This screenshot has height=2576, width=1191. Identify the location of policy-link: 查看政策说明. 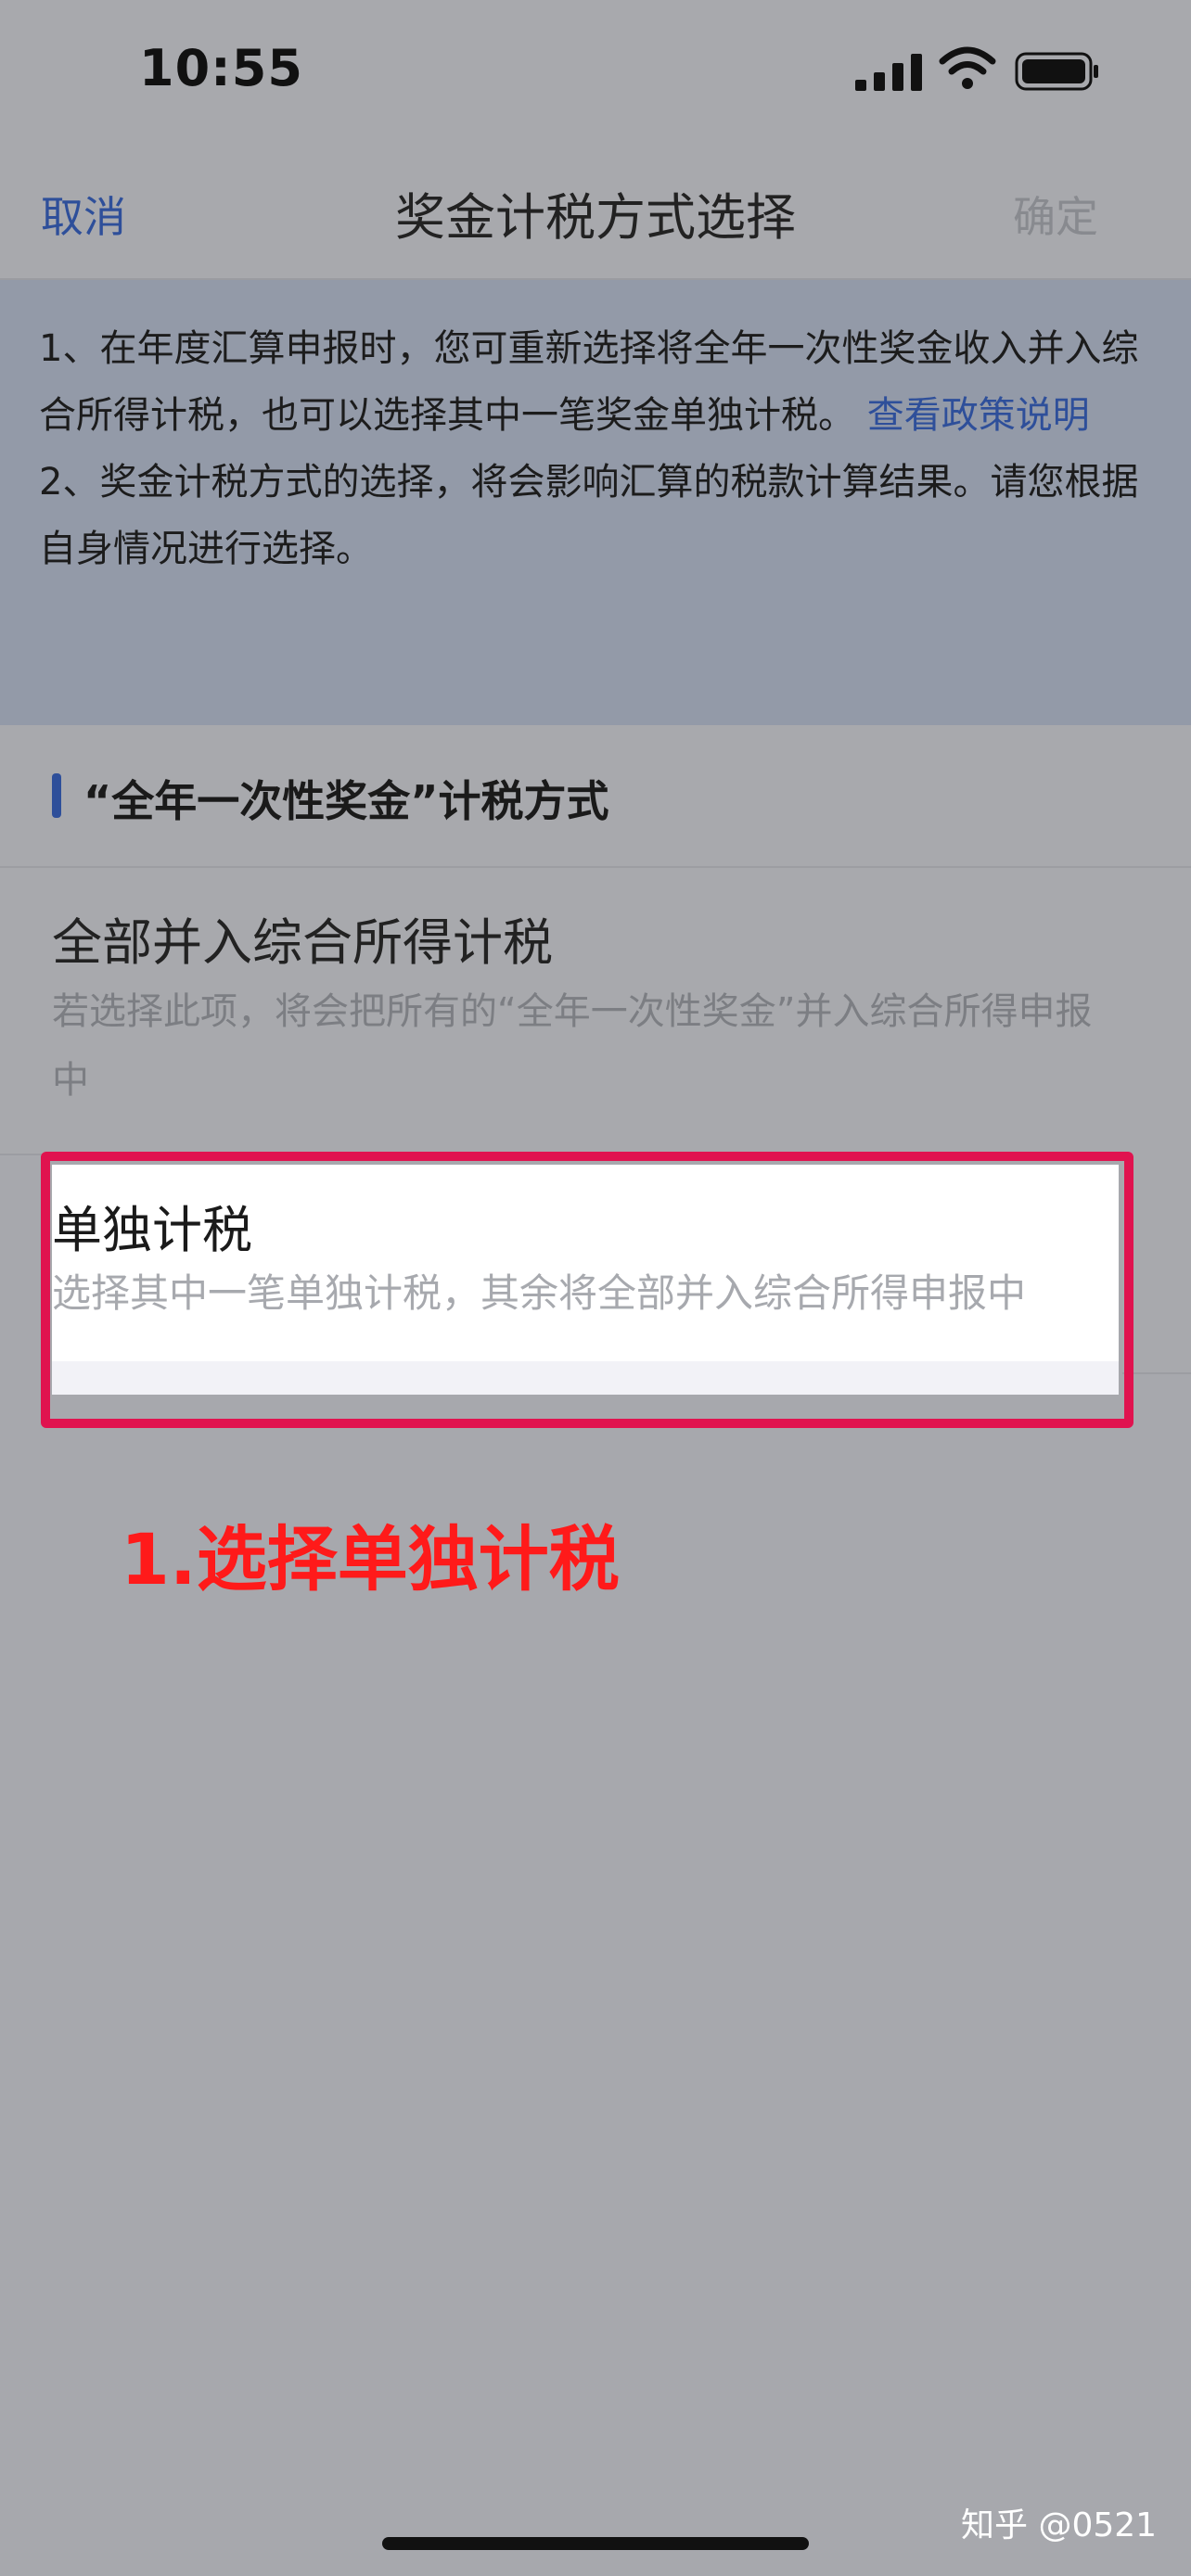
(978, 415).